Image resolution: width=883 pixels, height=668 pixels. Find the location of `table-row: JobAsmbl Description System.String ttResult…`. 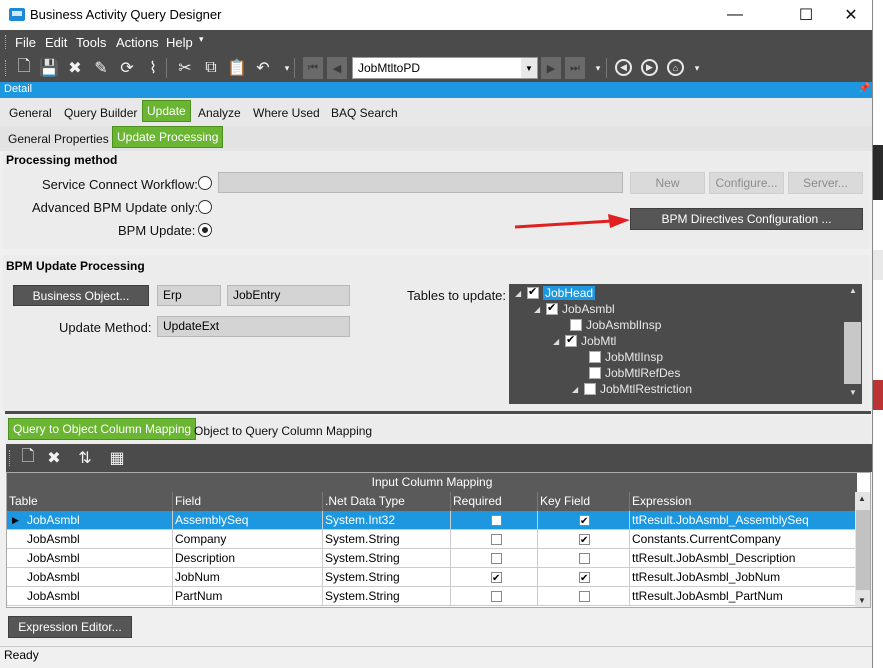

table-row: JobAsmbl Description System.String ttResult… is located at coordinates (432, 558).